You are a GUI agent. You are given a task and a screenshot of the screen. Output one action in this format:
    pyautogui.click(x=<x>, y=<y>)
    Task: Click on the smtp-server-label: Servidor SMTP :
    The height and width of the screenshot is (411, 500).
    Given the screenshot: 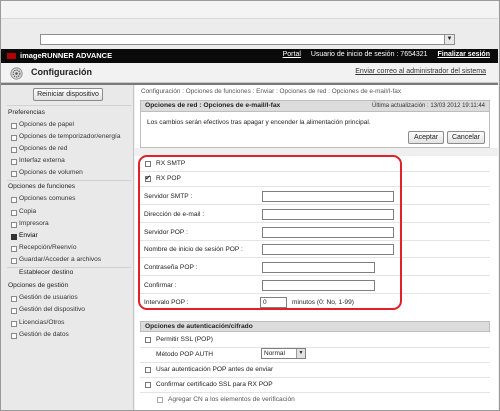 What is the action you would take?
    pyautogui.click(x=168, y=196)
    